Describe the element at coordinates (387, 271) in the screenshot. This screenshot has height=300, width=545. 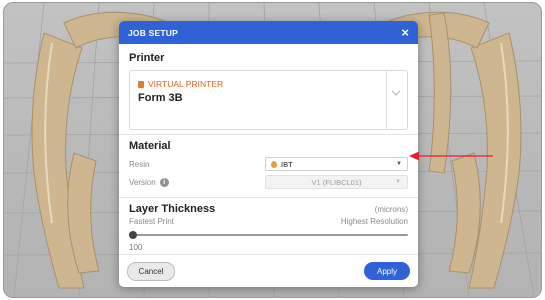
I see `apply-button: Apply` at that location.